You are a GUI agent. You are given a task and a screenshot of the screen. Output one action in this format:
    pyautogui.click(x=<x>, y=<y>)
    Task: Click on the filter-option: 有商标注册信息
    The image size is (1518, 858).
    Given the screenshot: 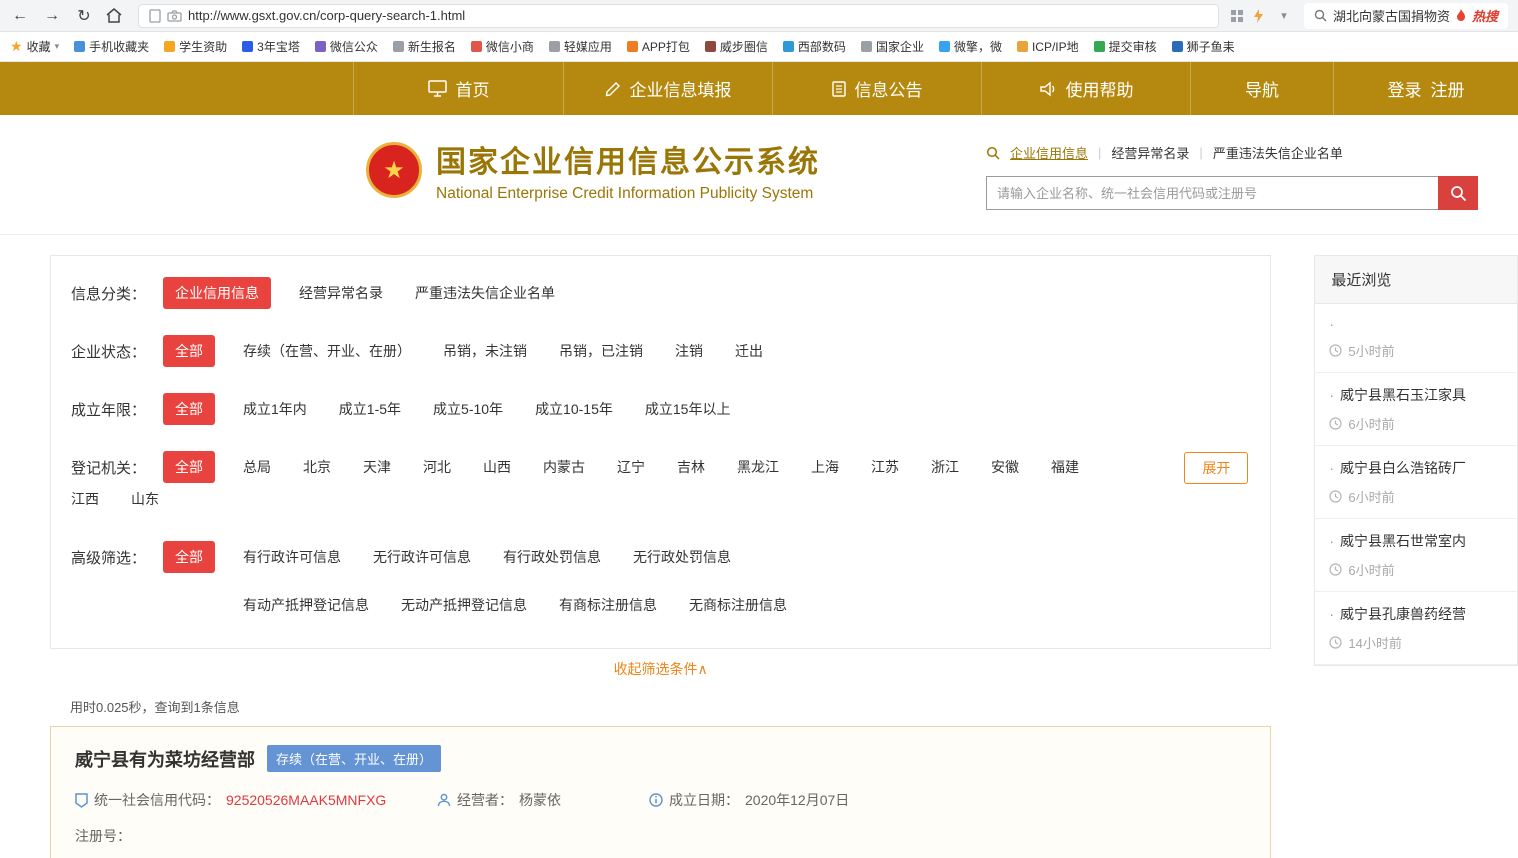 What is the action you would take?
    pyautogui.click(x=608, y=605)
    